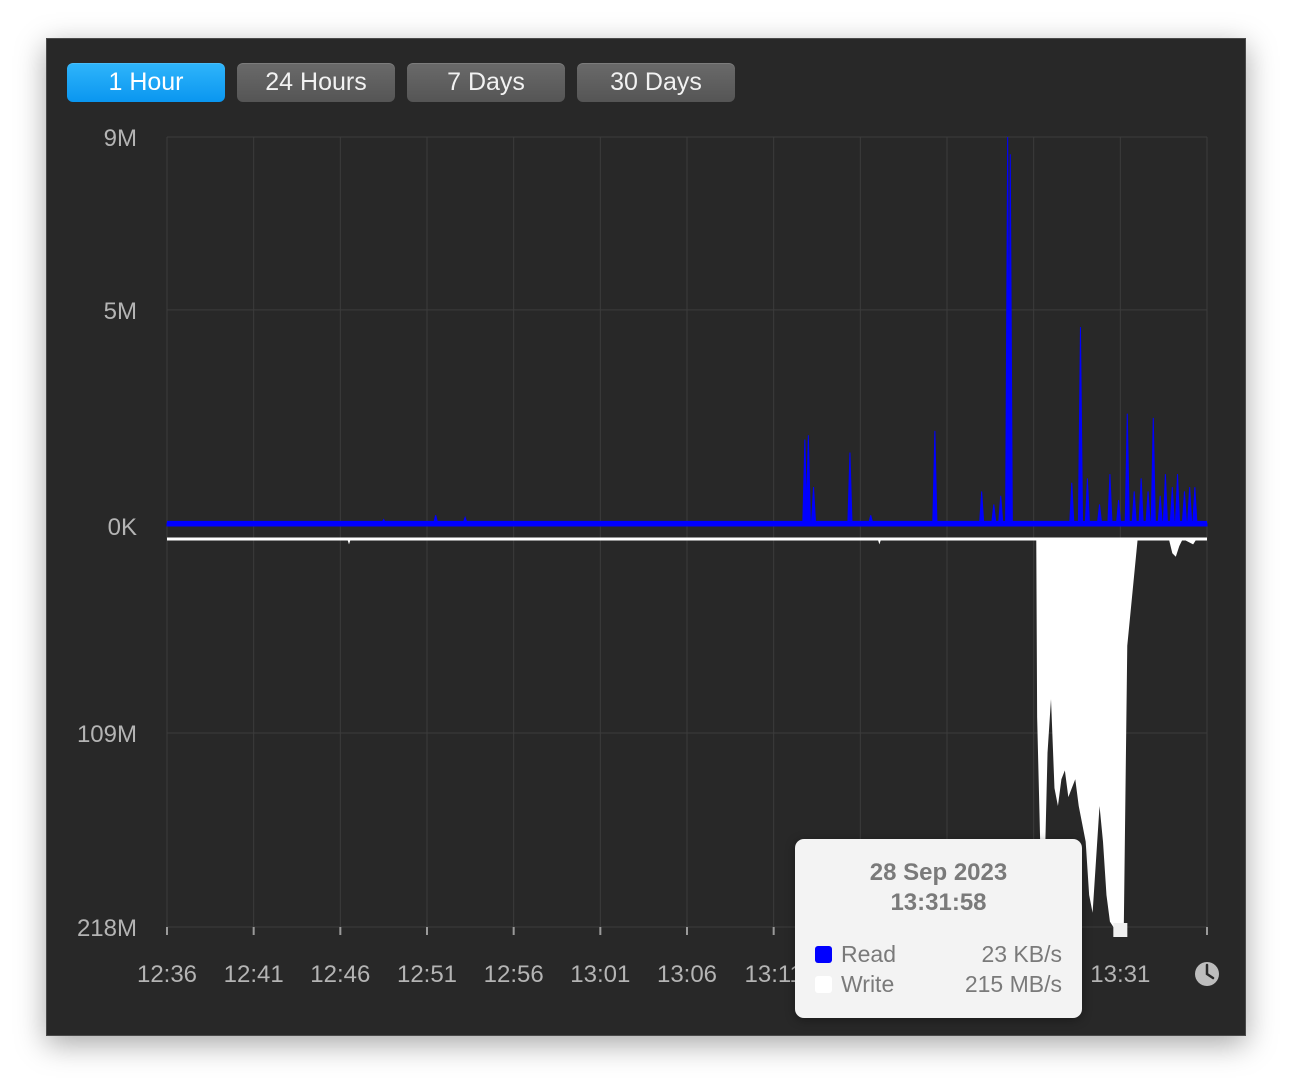 Image resolution: width=1292 pixels, height=1092 pixels. I want to click on y-tick-label: 0K, so click(122, 527).